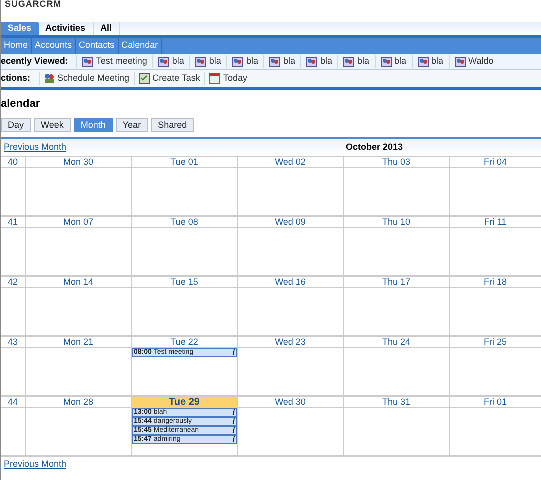  I want to click on day-header: Wed 09, so click(290, 222).